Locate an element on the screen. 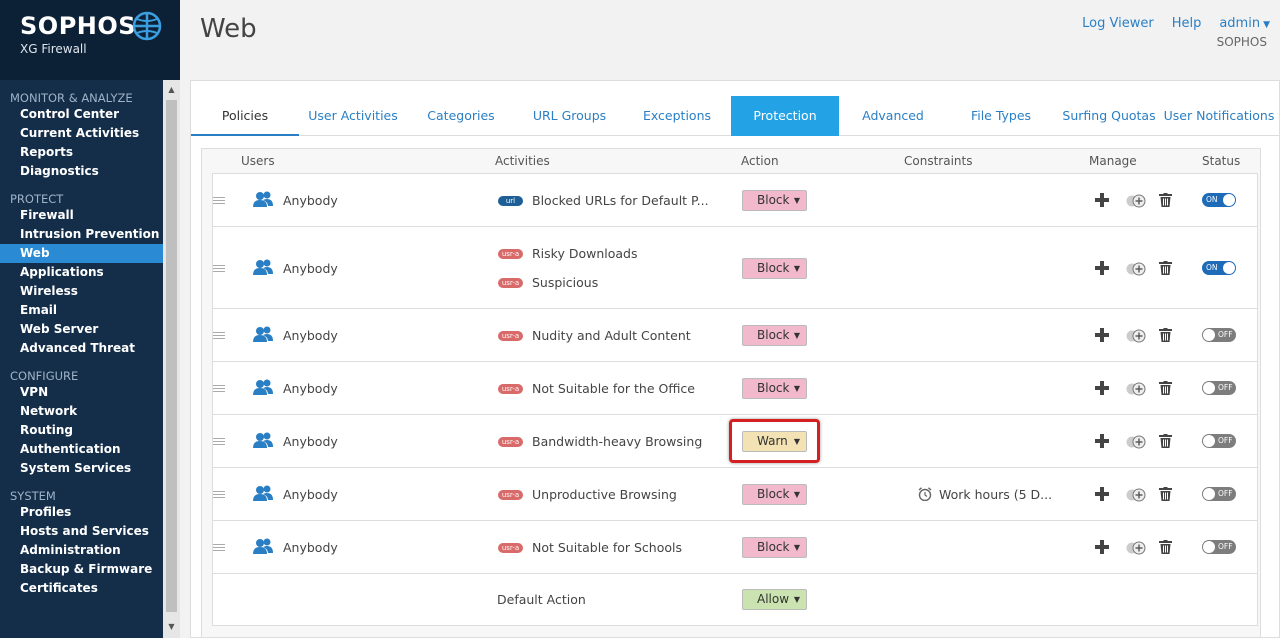 This screenshot has height=638, width=1280. column-header-manage: Manage is located at coordinates (1113, 161).